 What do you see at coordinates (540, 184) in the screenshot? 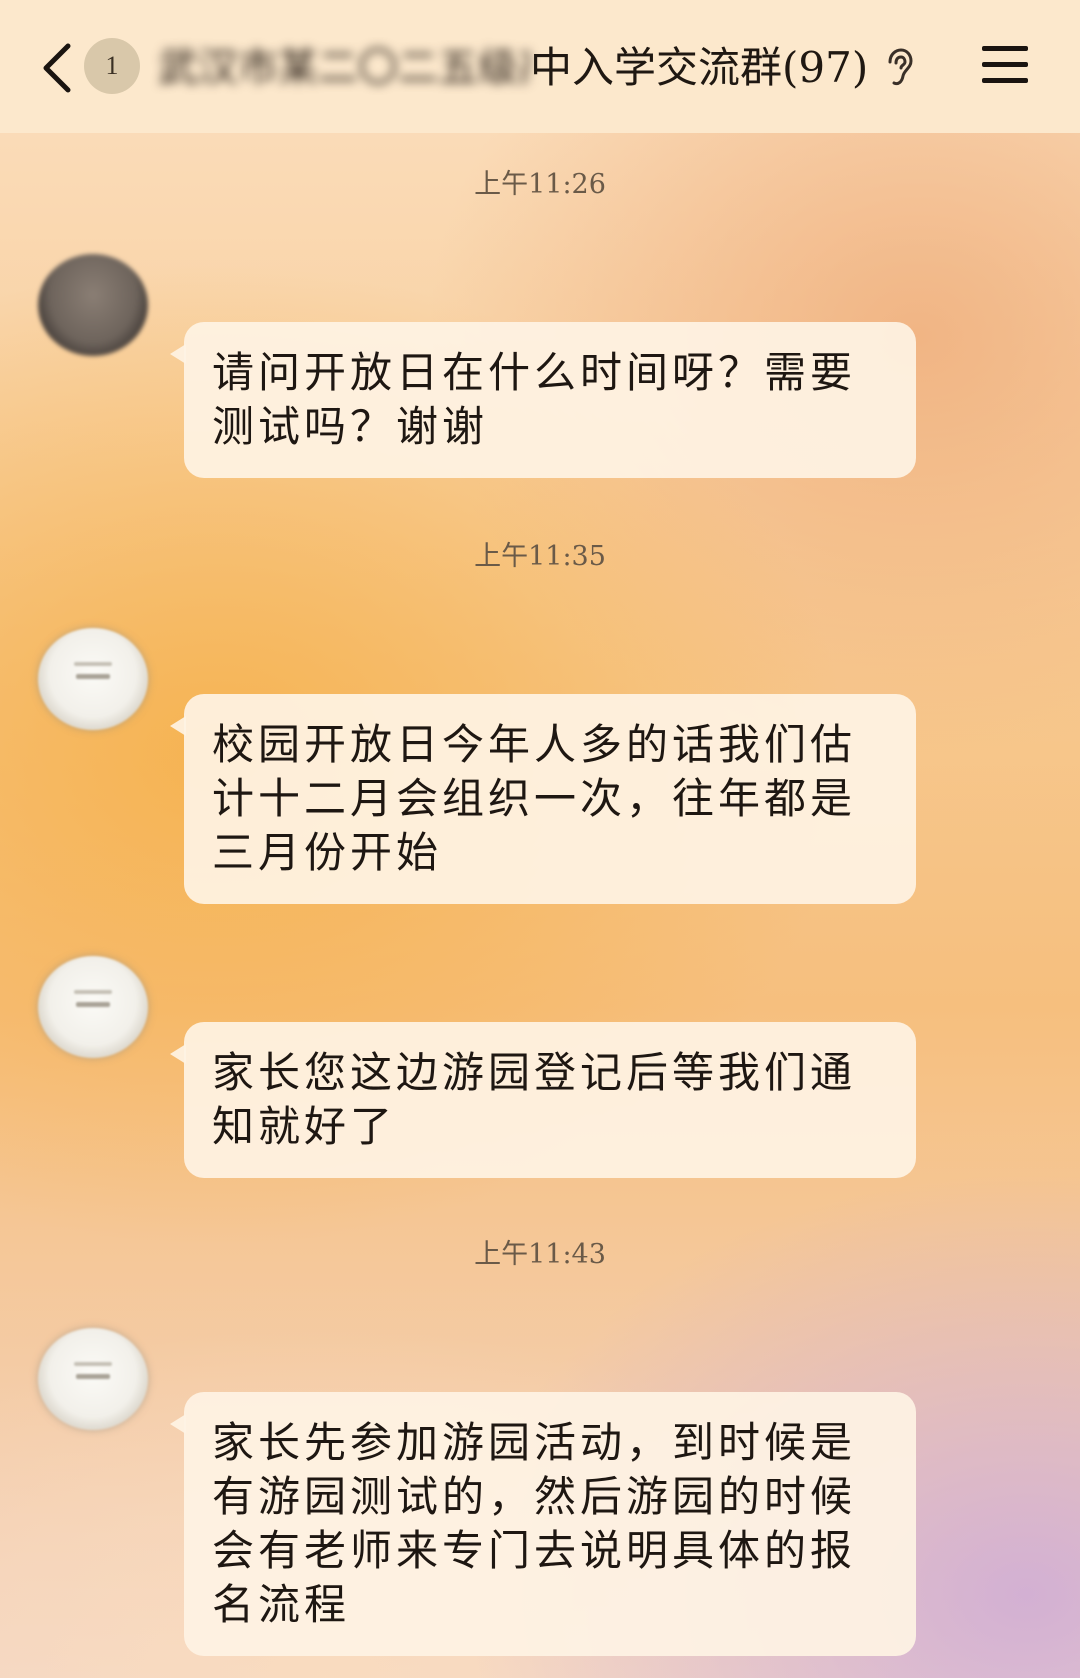
I see `message-timestamp: 上午11:26` at bounding box center [540, 184].